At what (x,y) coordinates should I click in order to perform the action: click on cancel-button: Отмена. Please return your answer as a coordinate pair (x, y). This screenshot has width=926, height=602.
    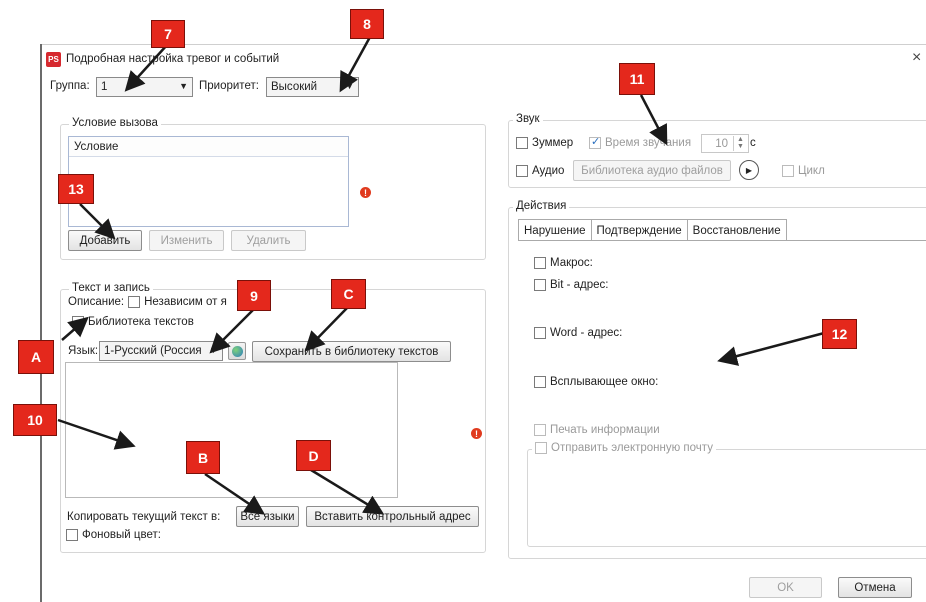
    Looking at the image, I should click on (875, 587).